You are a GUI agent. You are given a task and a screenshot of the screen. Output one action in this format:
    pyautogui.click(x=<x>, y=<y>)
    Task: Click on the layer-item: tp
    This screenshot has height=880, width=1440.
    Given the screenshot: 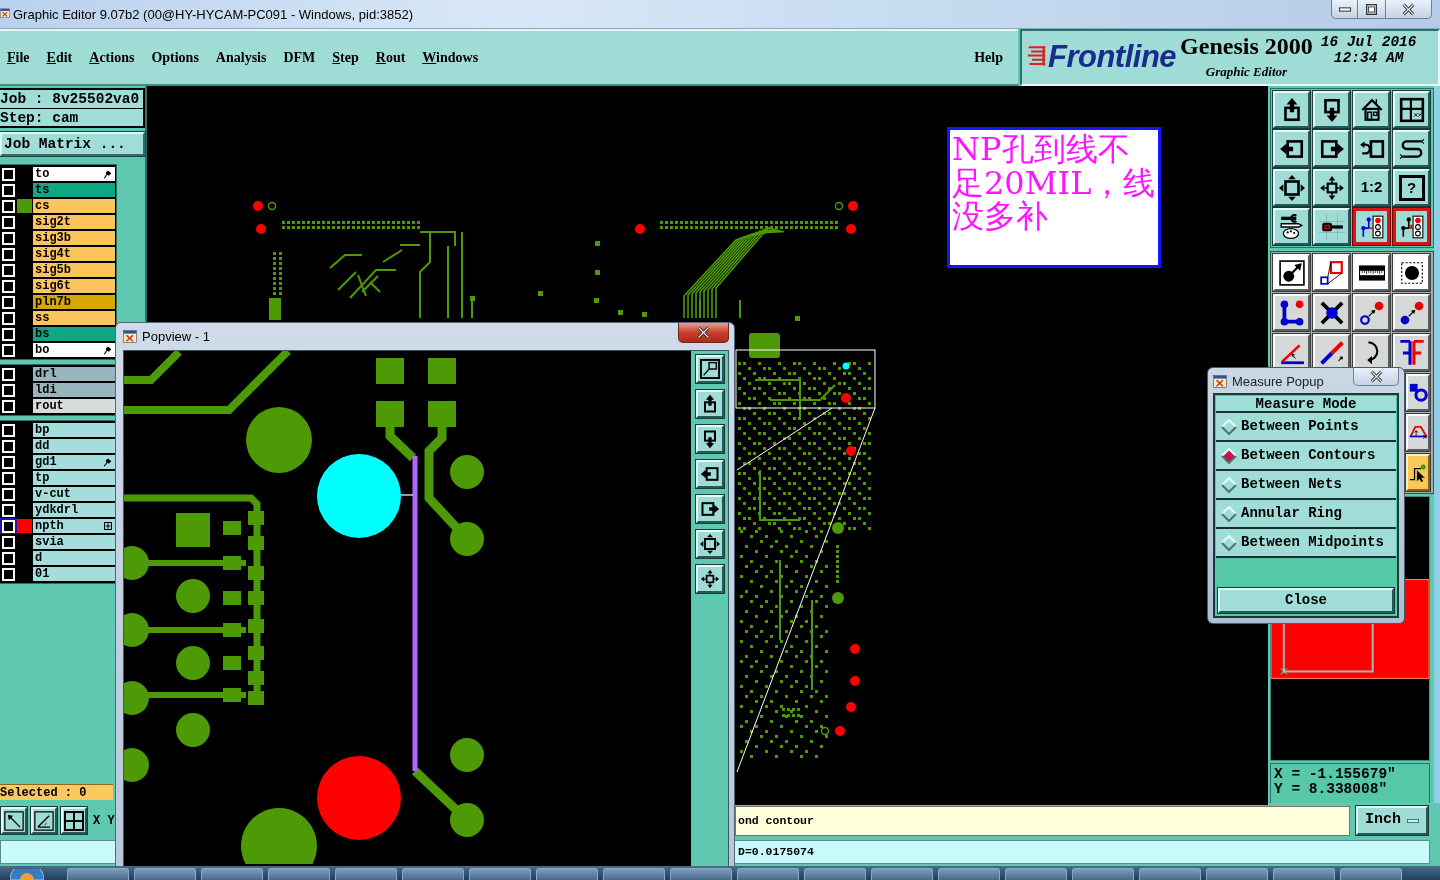 What is the action you would take?
    pyautogui.click(x=74, y=478)
    